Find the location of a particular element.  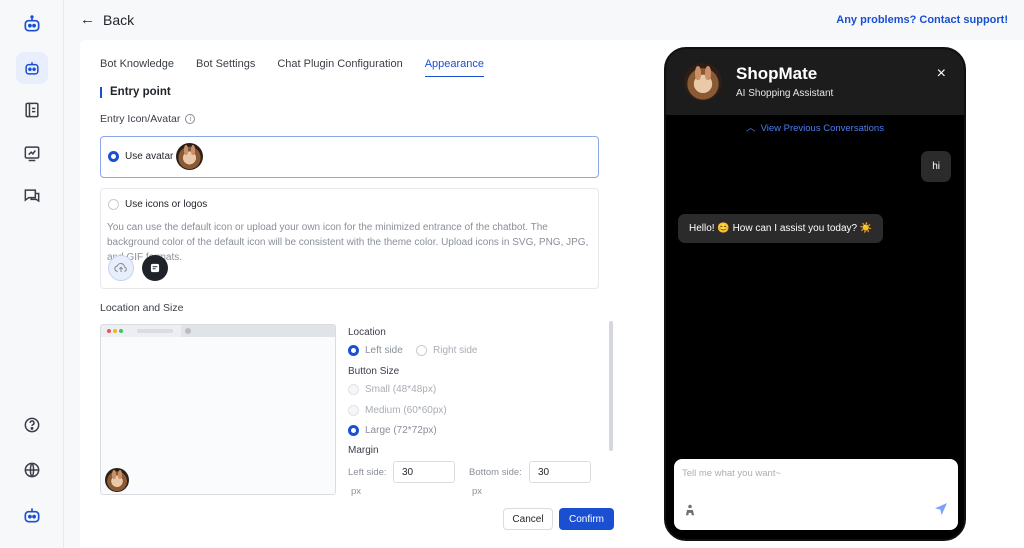

bot-icon is located at coordinates (32, 68).